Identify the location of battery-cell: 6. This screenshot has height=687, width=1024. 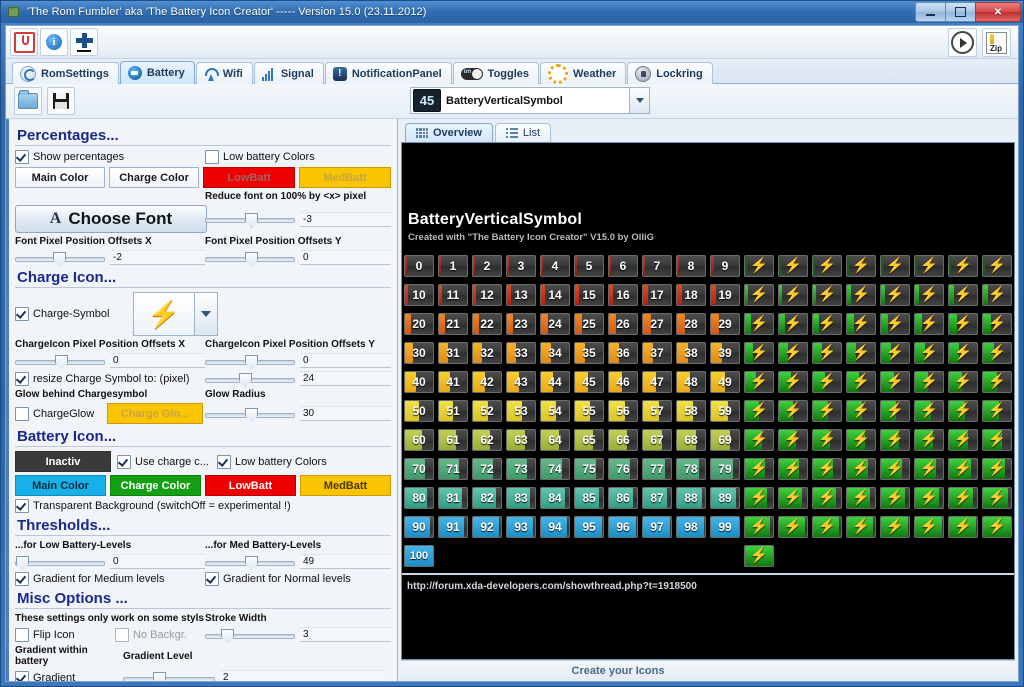
(623, 266).